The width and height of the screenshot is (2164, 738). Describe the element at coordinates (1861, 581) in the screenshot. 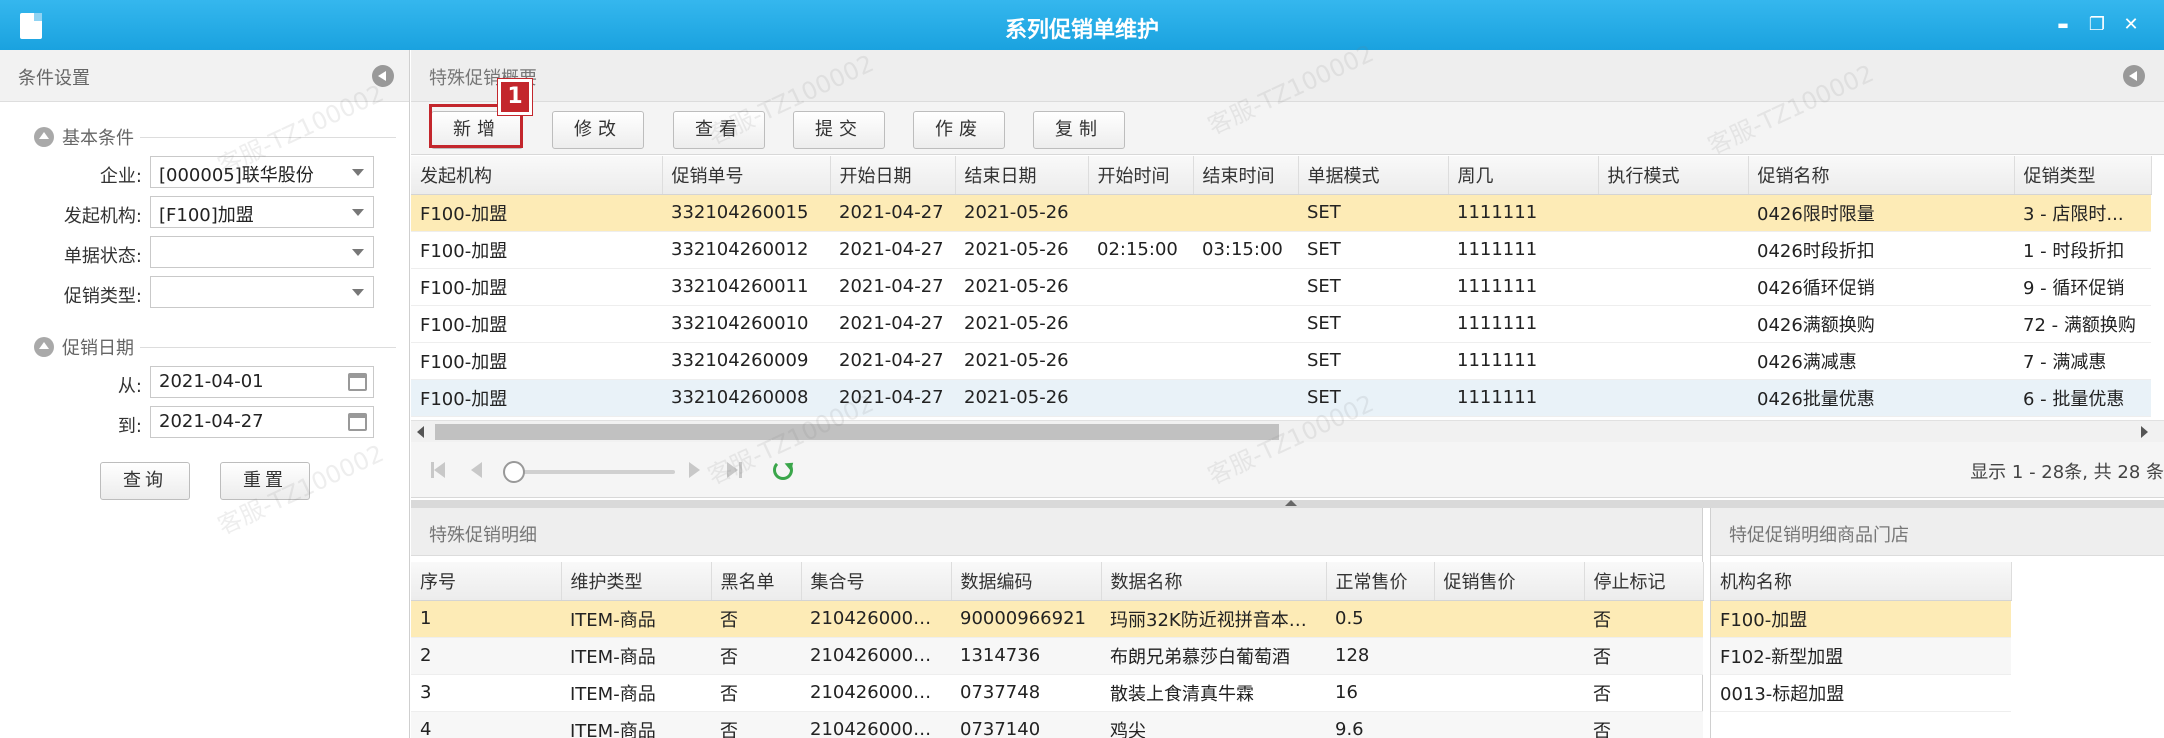

I see `store-column-header: 机构名称` at that location.